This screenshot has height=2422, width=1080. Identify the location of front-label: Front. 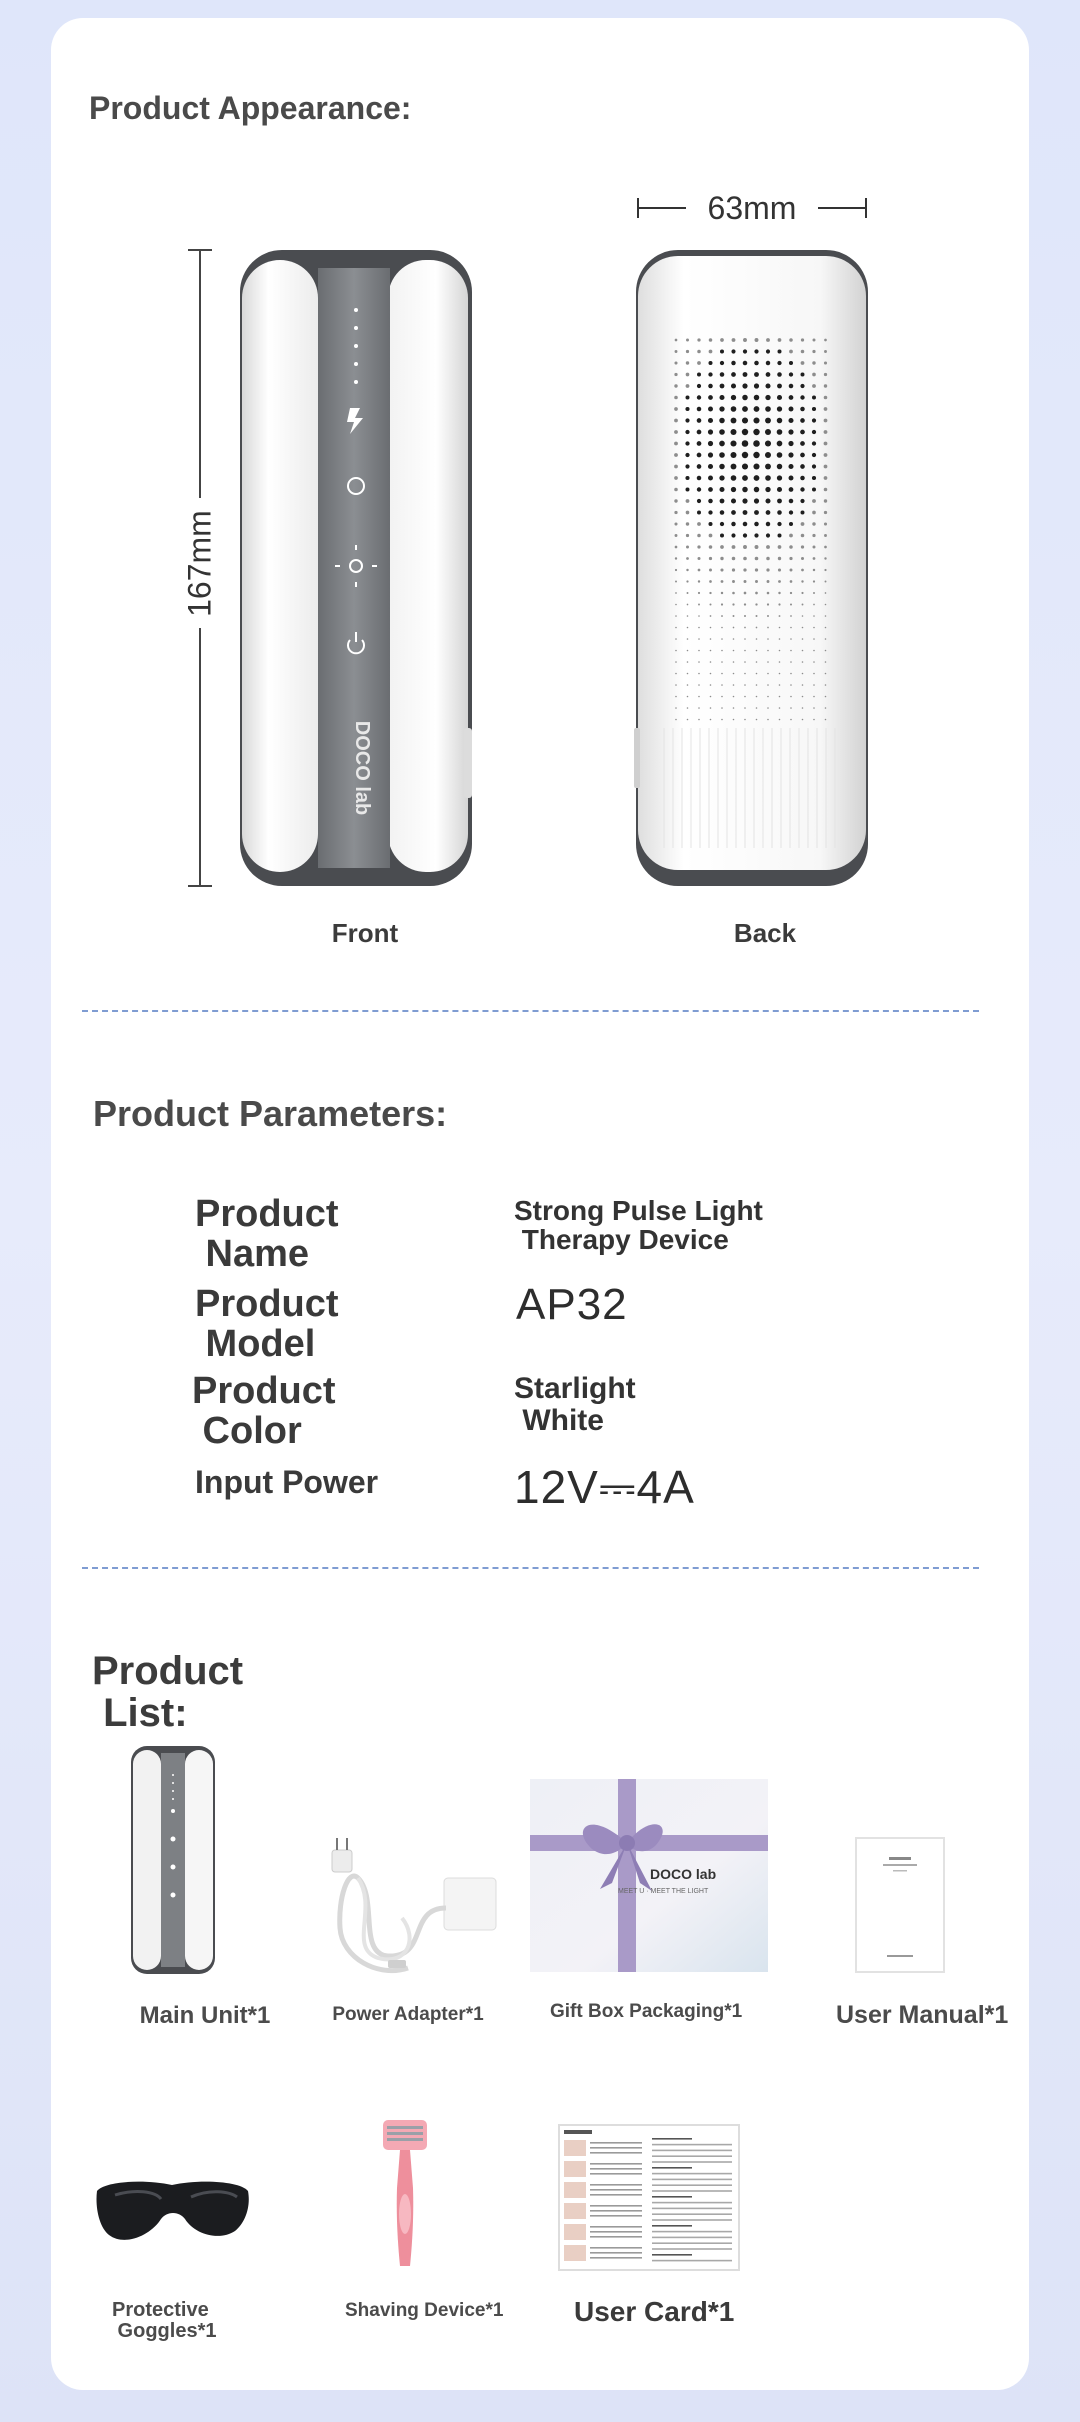
(365, 933).